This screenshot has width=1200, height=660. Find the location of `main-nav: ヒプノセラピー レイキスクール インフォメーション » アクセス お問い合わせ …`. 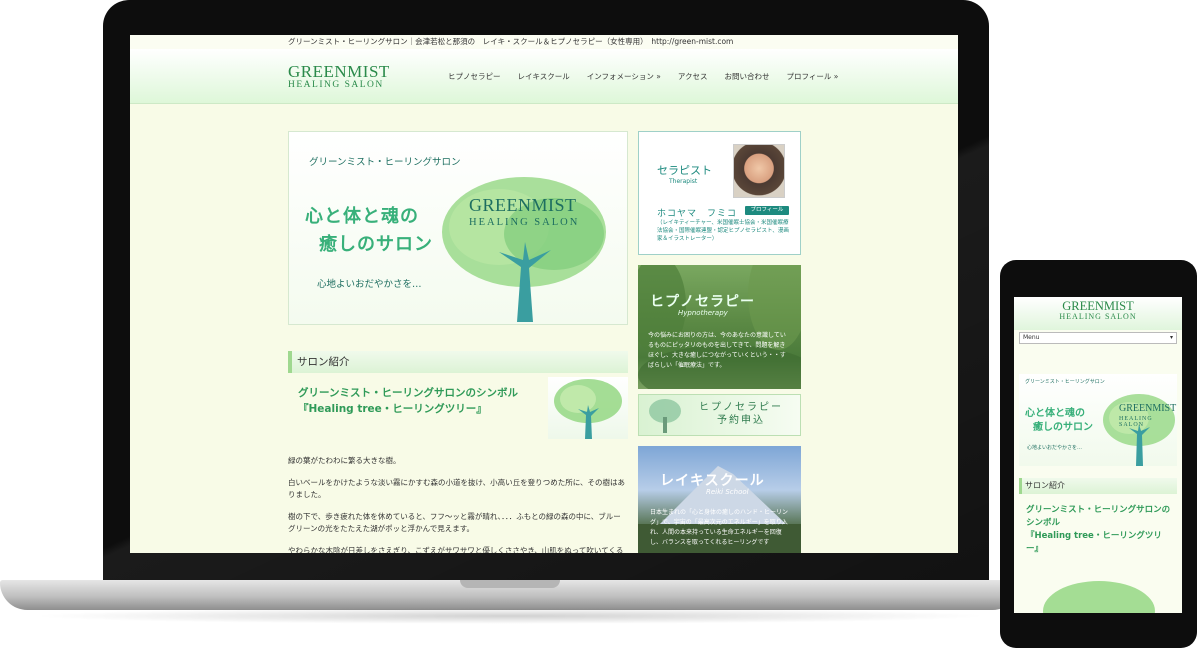

main-nav: ヒプノセラピー レイキスクール インフォメーション » アクセス お問い合わせ … is located at coordinates (643, 76).